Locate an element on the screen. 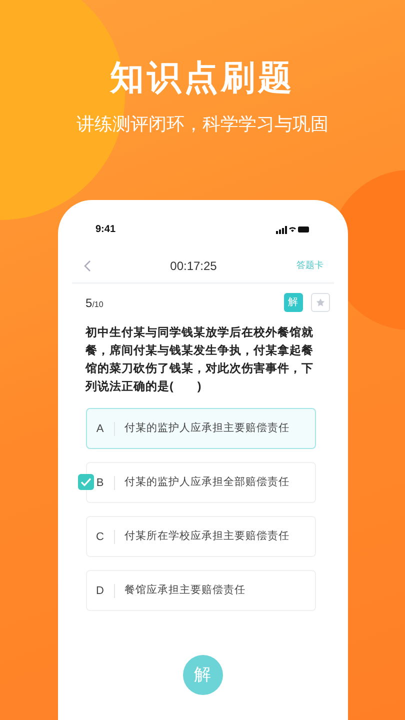  star-button is located at coordinates (320, 302).